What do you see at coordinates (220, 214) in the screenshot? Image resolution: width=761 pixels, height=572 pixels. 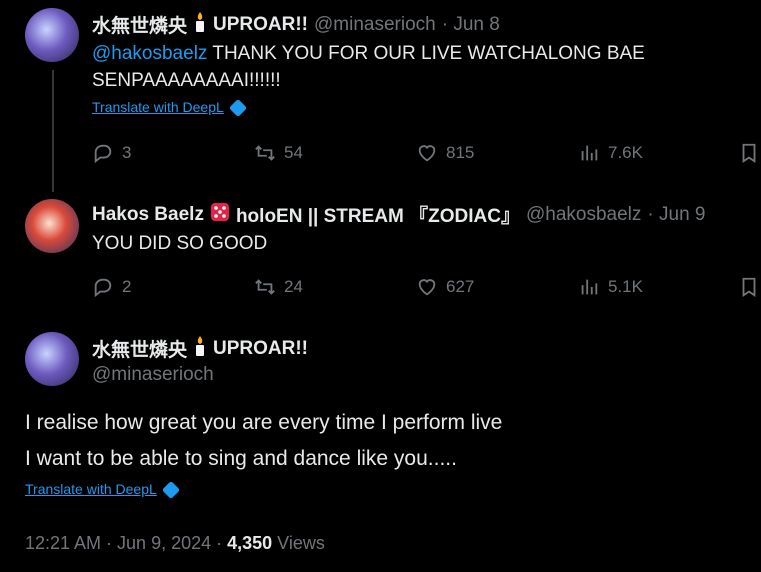 I see `die-emoji` at bounding box center [220, 214].